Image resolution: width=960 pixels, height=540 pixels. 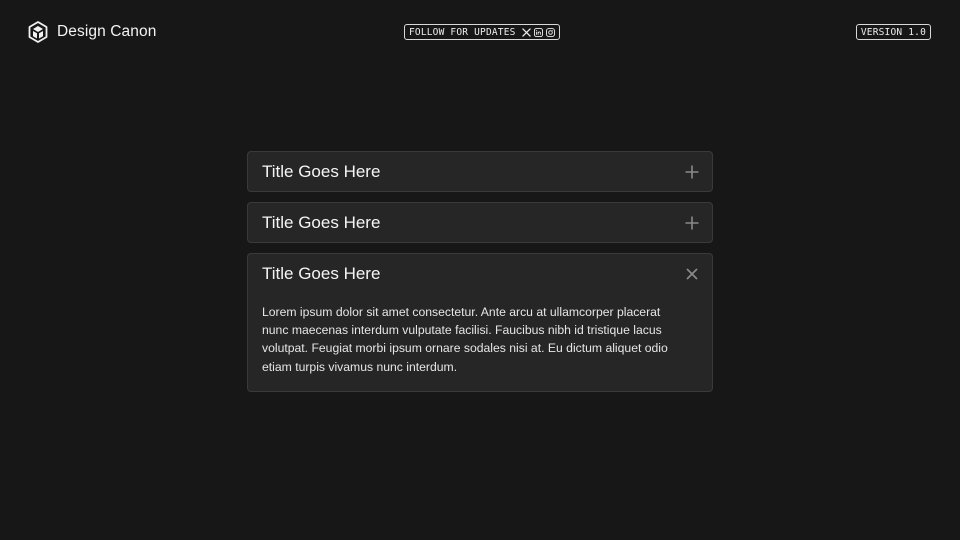 I want to click on follow-badge: FOLLOW FOR UPDATES, so click(x=482, y=32).